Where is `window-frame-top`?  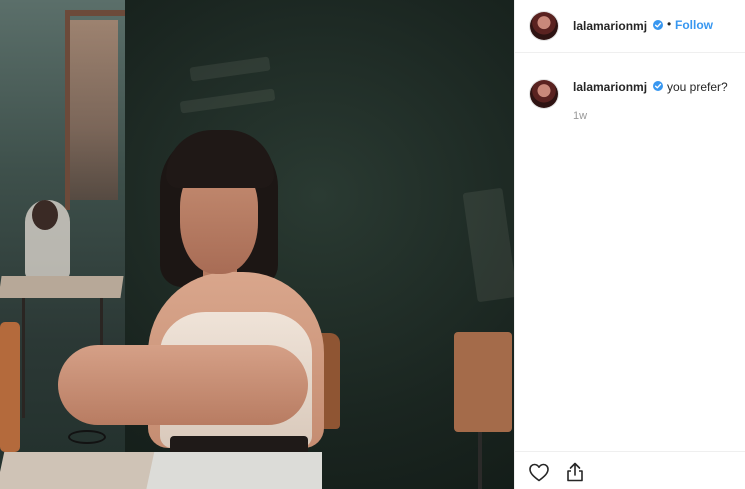 window-frame-top is located at coordinates (95, 13).